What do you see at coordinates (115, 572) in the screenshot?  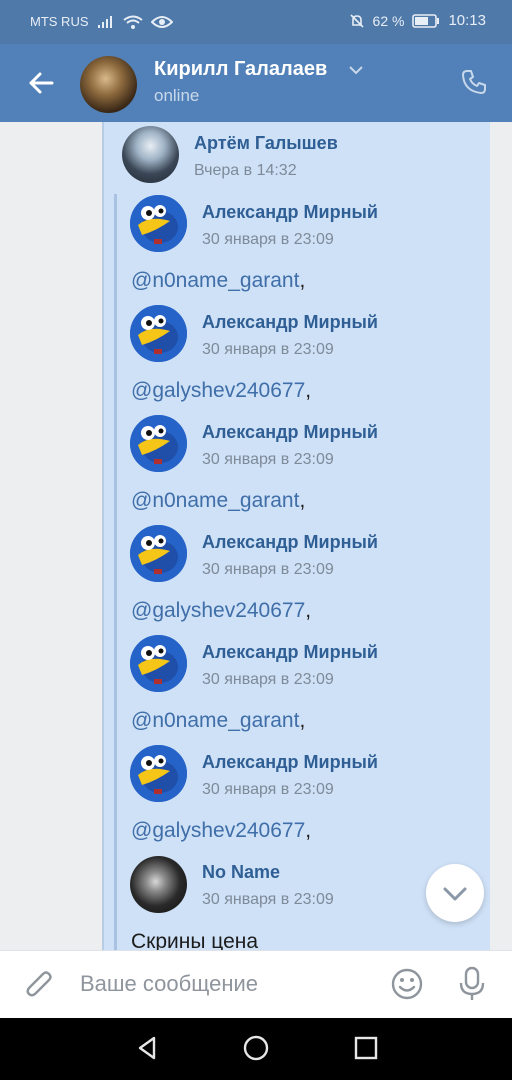 I see `forward-line` at bounding box center [115, 572].